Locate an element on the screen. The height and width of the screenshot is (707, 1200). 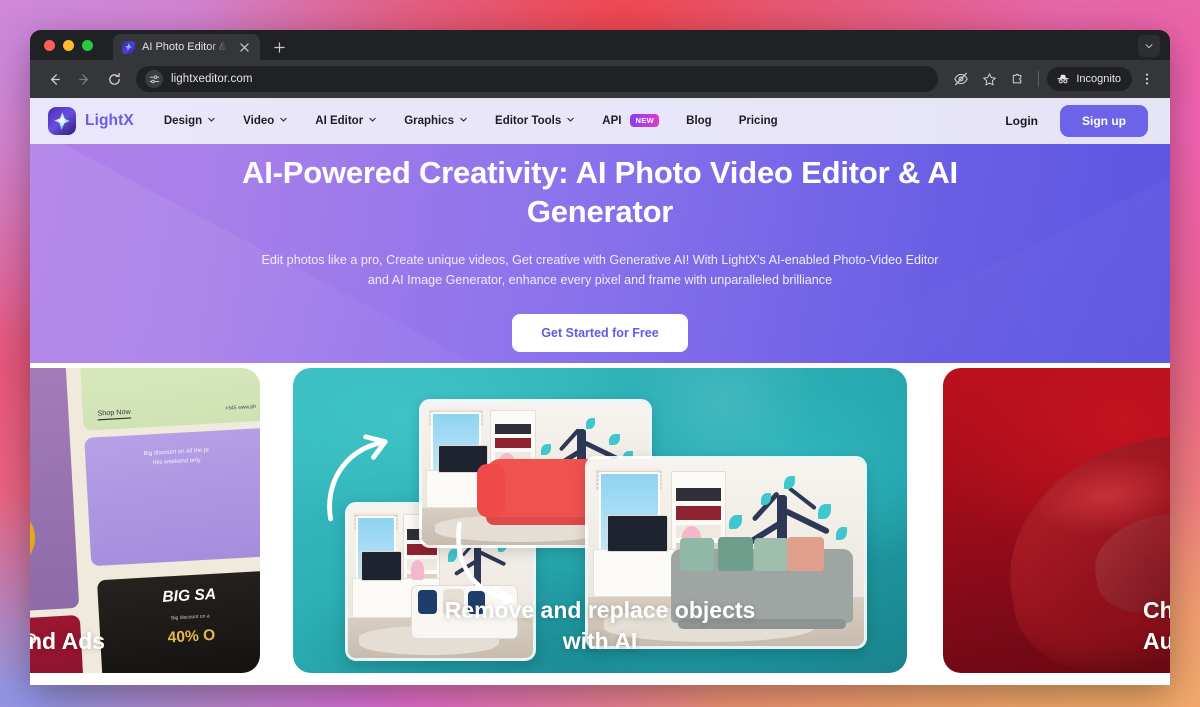
incognito-indicator: Incognito is located at coordinates (1089, 79).